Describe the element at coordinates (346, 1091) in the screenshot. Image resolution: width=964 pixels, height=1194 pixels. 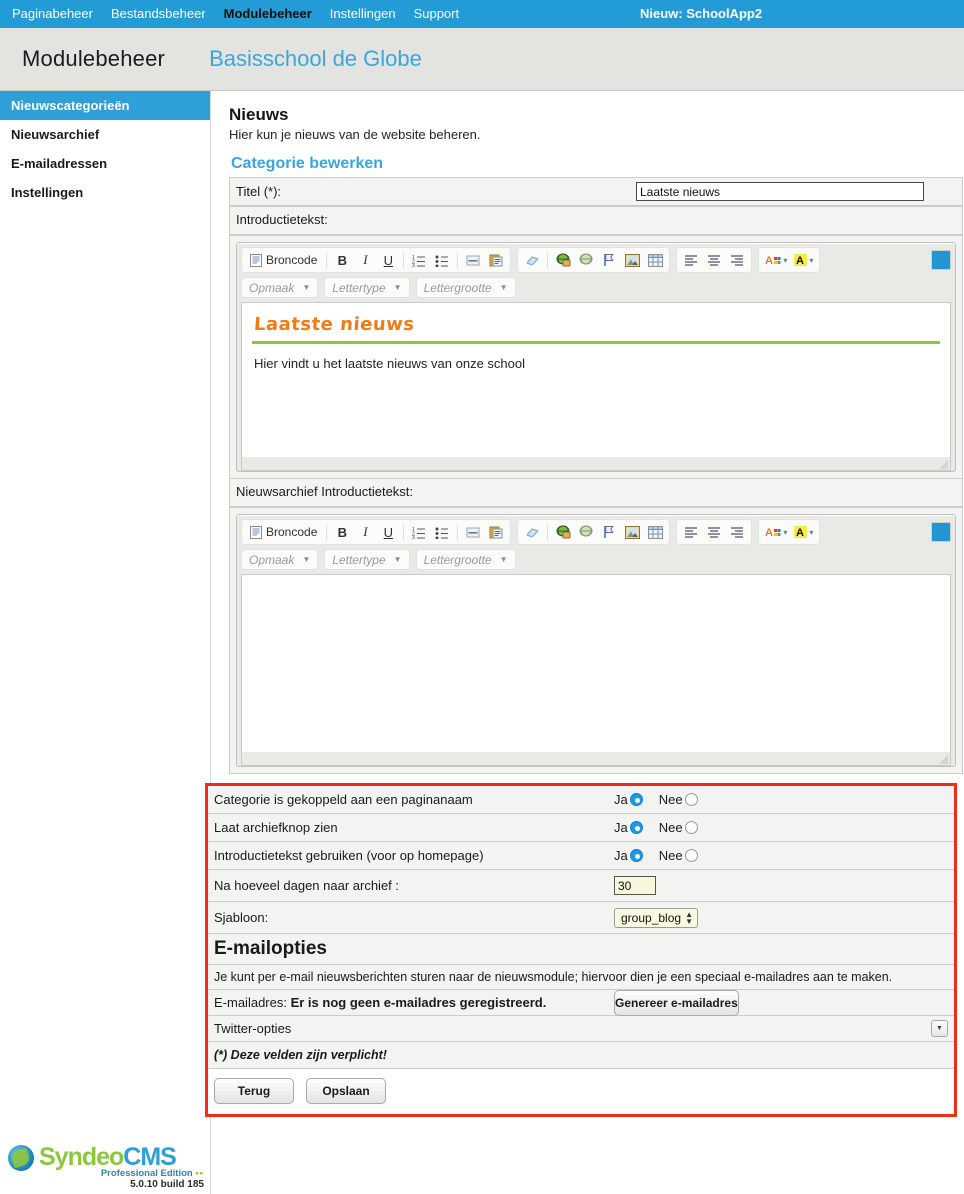
I see `save-button: Opslaan` at that location.